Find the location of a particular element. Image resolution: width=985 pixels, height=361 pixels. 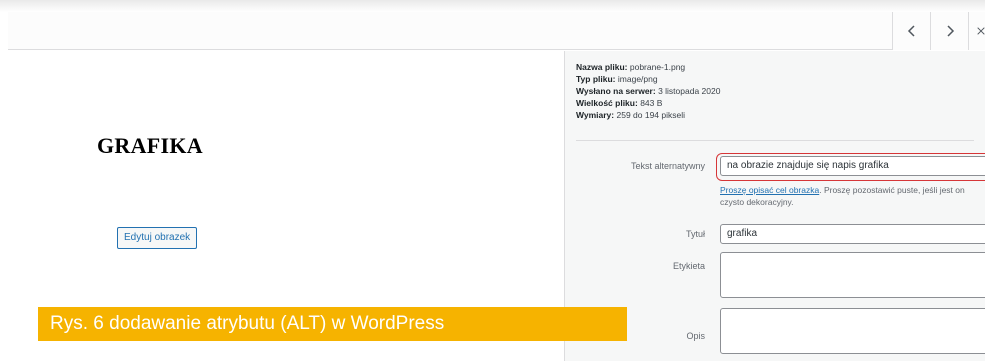

preview-image-text: GRAFIKA is located at coordinates (150, 145).